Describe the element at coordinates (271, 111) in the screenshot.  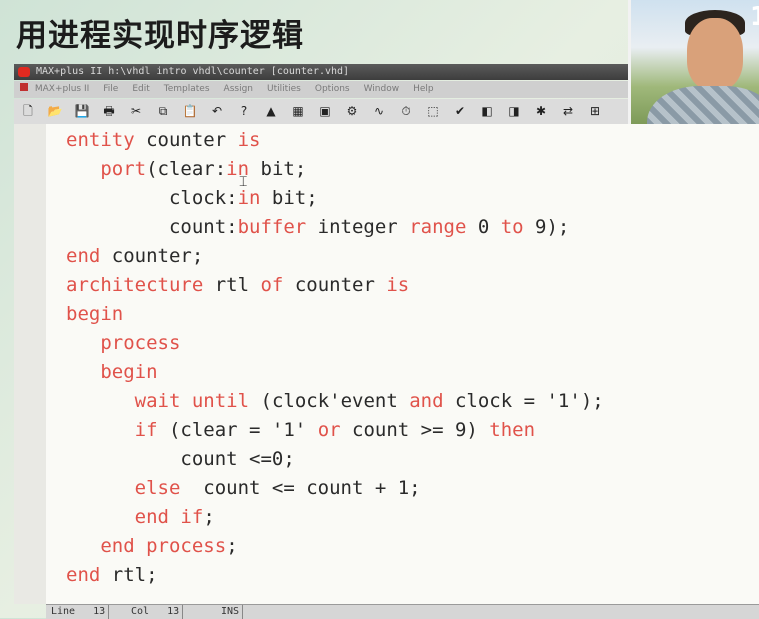
I see `hierarchy-icon: ▲` at that location.